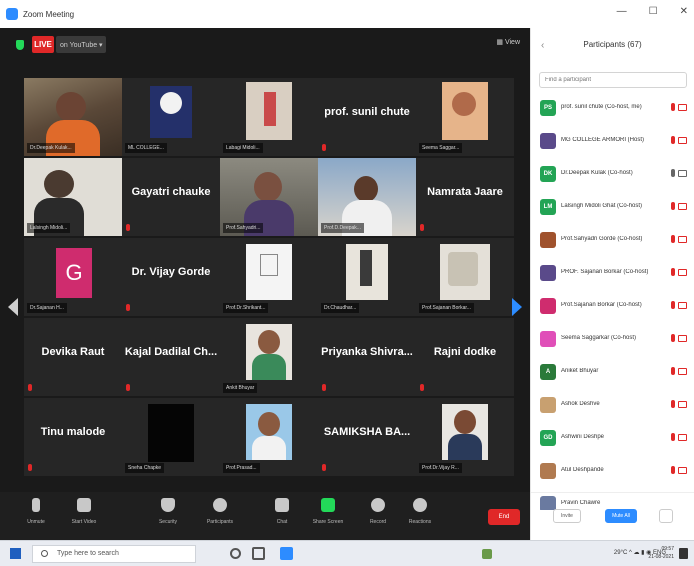  Describe the element at coordinates (548, 438) in the screenshot. I see `participant-avatar: GD` at that location.